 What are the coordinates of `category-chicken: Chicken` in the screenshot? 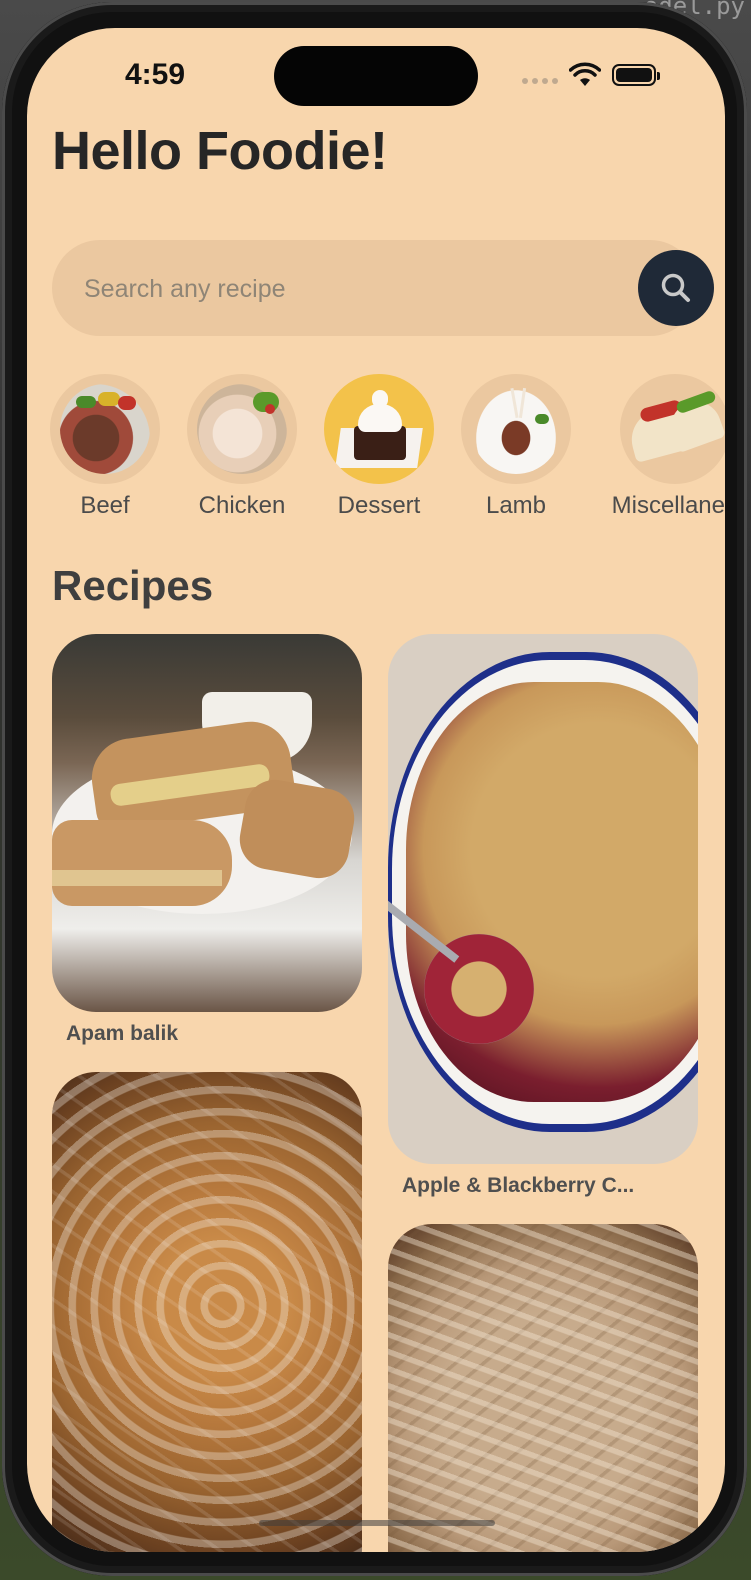 It's located at (242, 447).